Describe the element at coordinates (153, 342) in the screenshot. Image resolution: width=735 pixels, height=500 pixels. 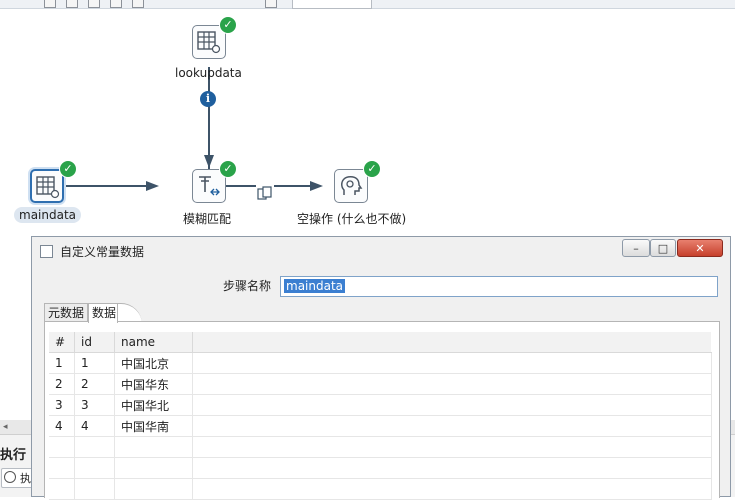
I see `column-header: name` at that location.